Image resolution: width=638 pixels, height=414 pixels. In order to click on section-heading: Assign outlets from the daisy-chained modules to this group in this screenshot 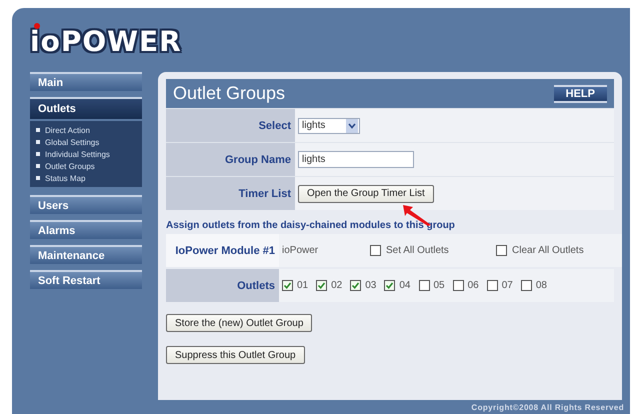, I will do `click(311, 225)`.